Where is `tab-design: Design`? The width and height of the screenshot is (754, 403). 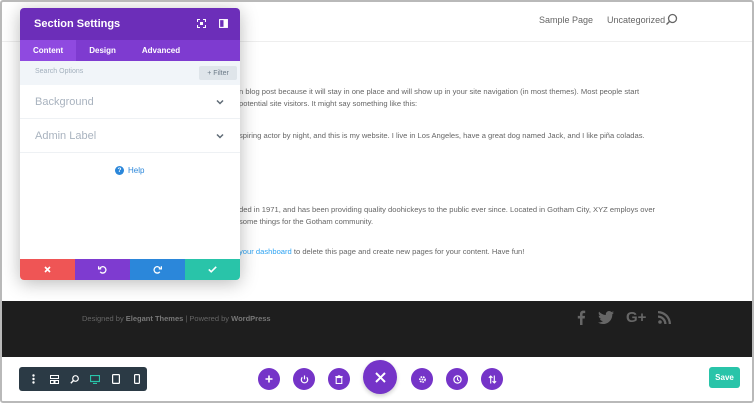 tab-design: Design is located at coordinates (102, 50).